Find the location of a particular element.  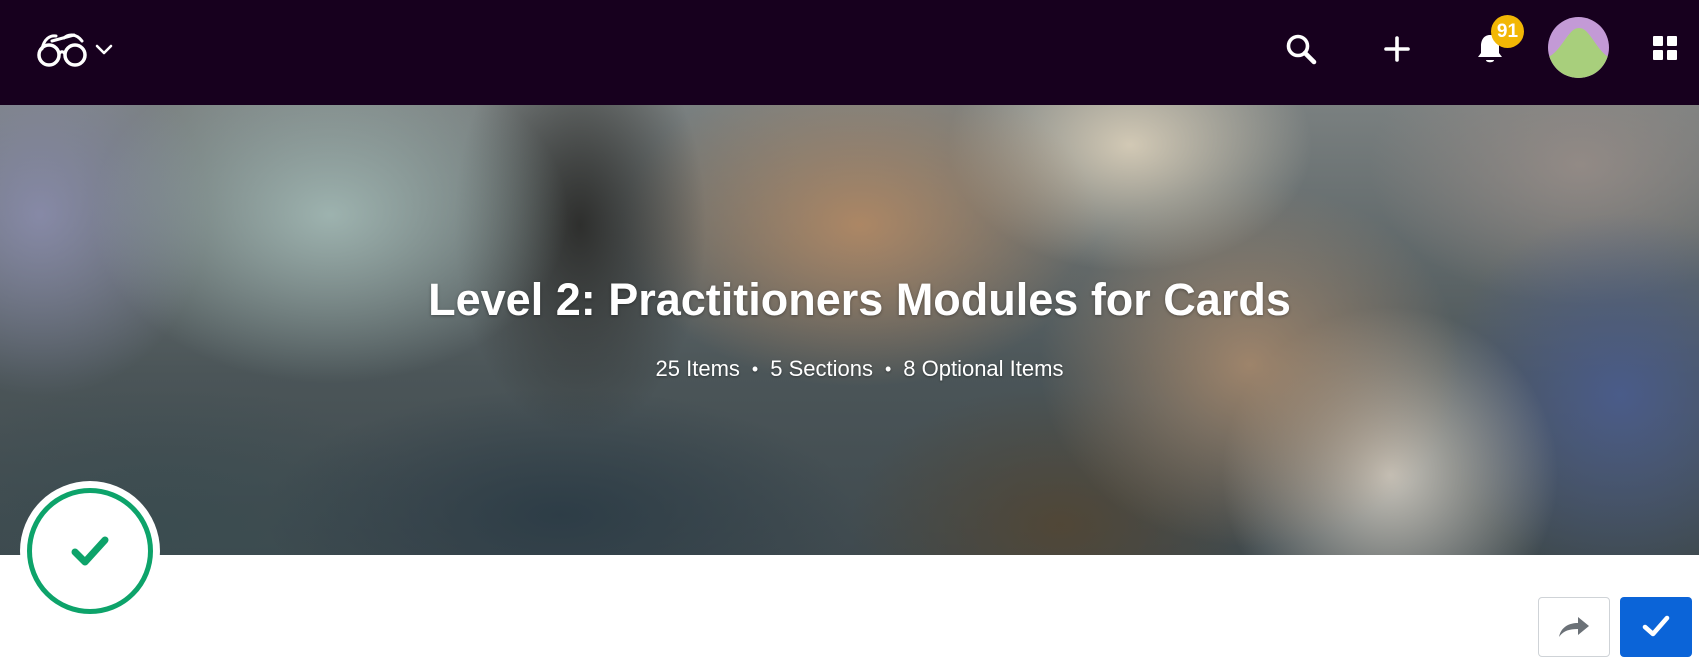

chevron-down-icon is located at coordinates (104, 49).